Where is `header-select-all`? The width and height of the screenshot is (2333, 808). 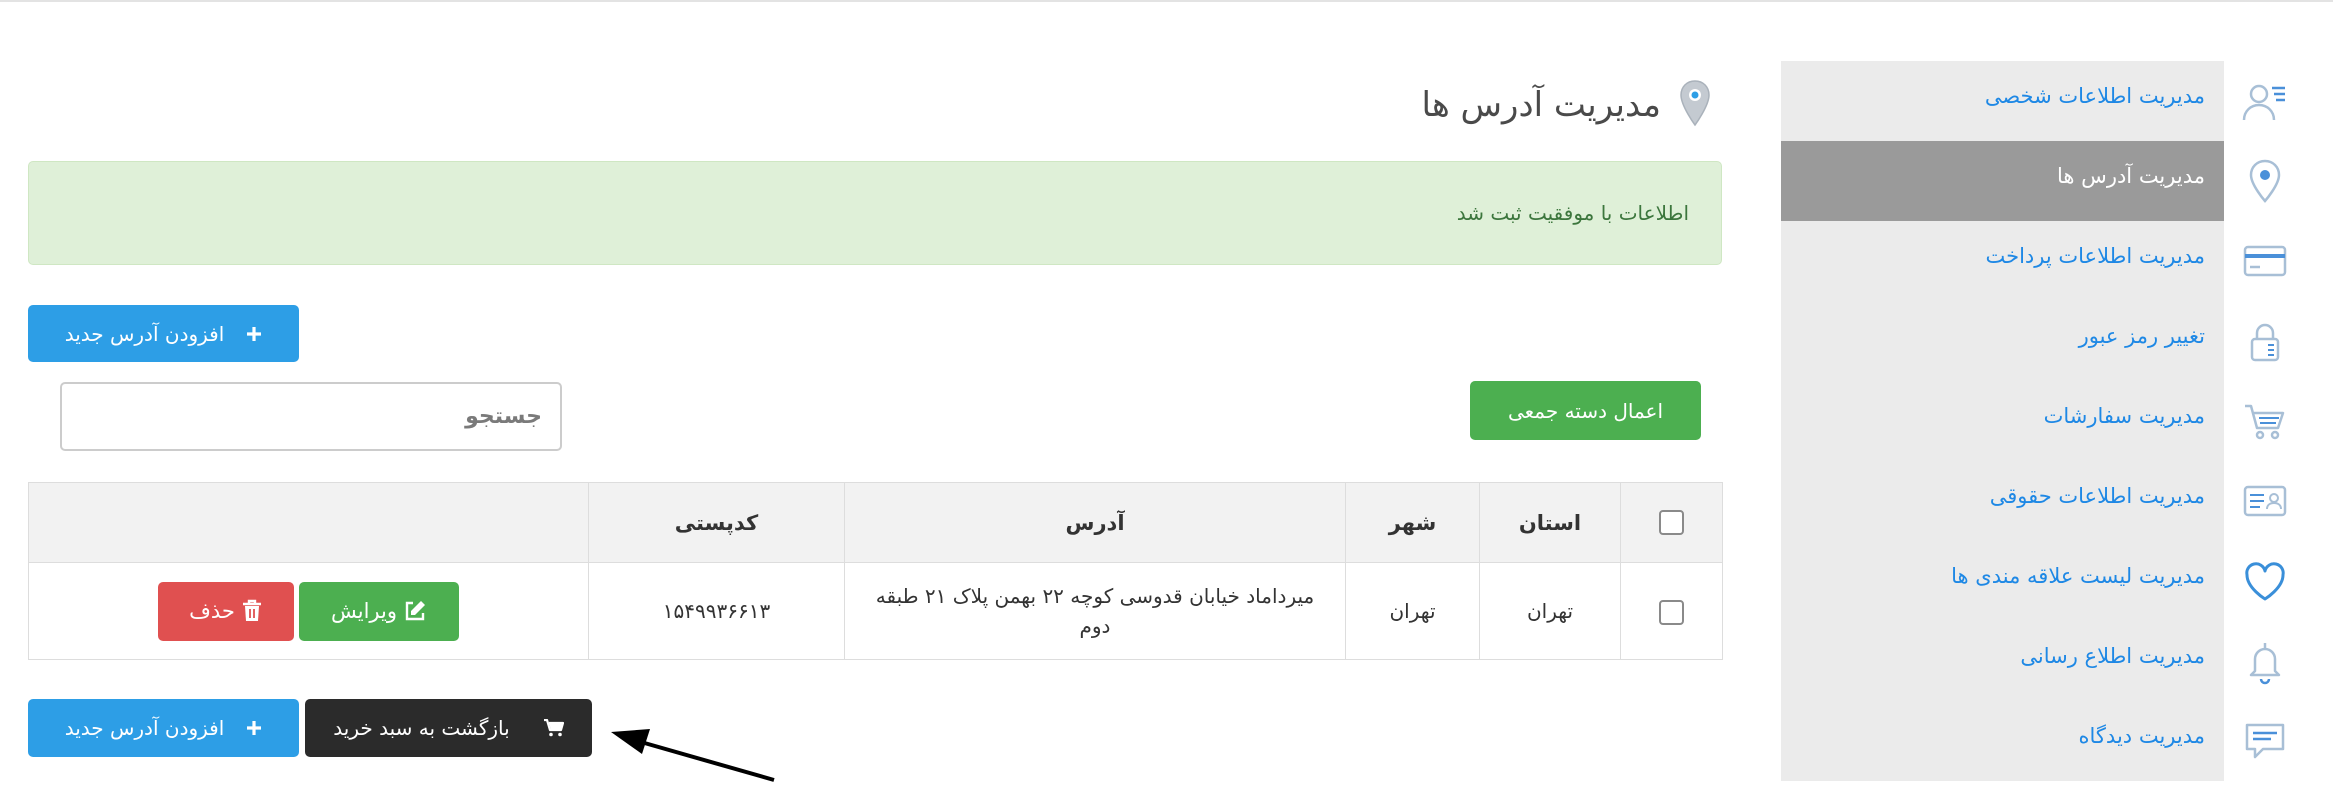
header-select-all is located at coordinates (1671, 522).